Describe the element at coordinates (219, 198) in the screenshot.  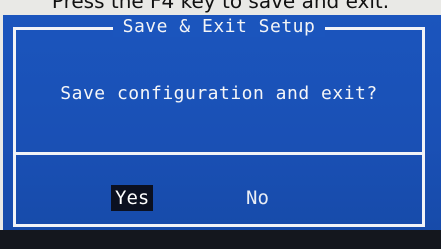
I see `dialog-buttons: Yes No` at that location.